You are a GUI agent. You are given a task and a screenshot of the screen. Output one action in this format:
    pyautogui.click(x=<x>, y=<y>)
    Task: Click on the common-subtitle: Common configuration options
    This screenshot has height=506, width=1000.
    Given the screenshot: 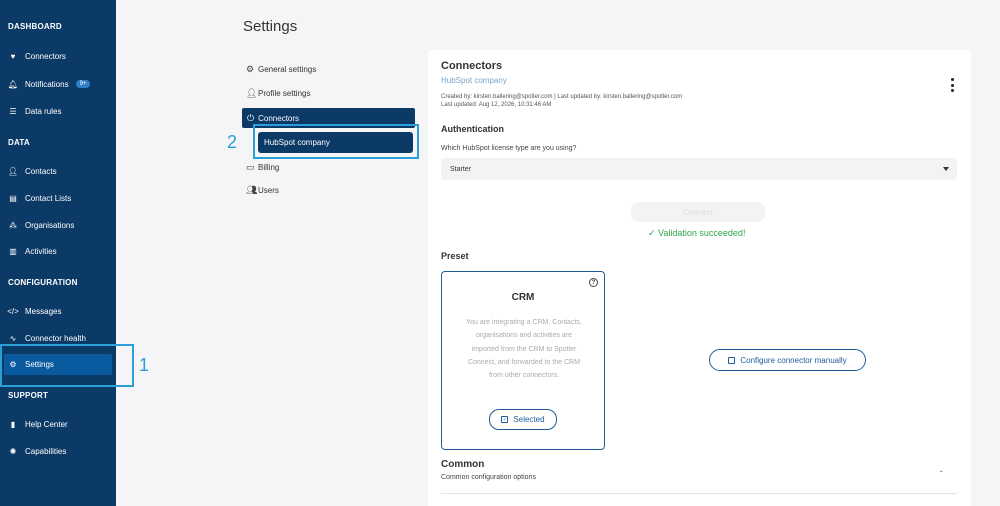 What is the action you would take?
    pyautogui.click(x=488, y=477)
    